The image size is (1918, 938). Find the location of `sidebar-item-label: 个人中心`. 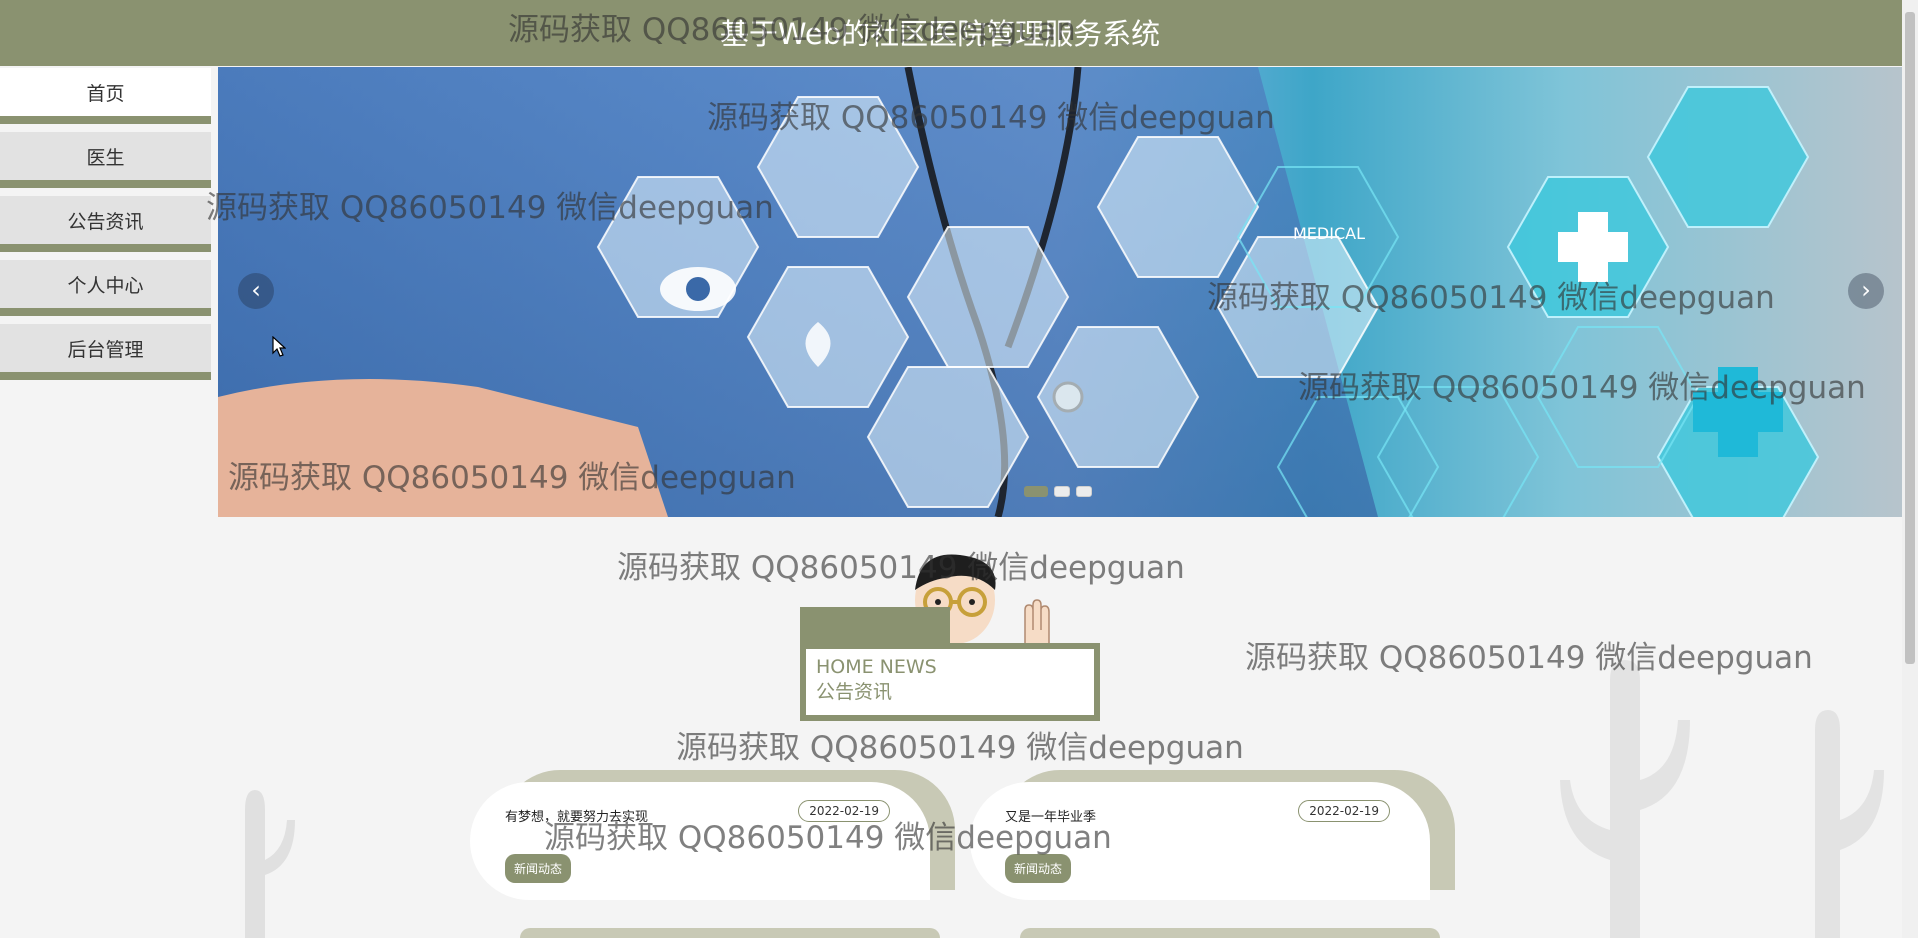

sidebar-item-label: 个人中心 is located at coordinates (105, 286).